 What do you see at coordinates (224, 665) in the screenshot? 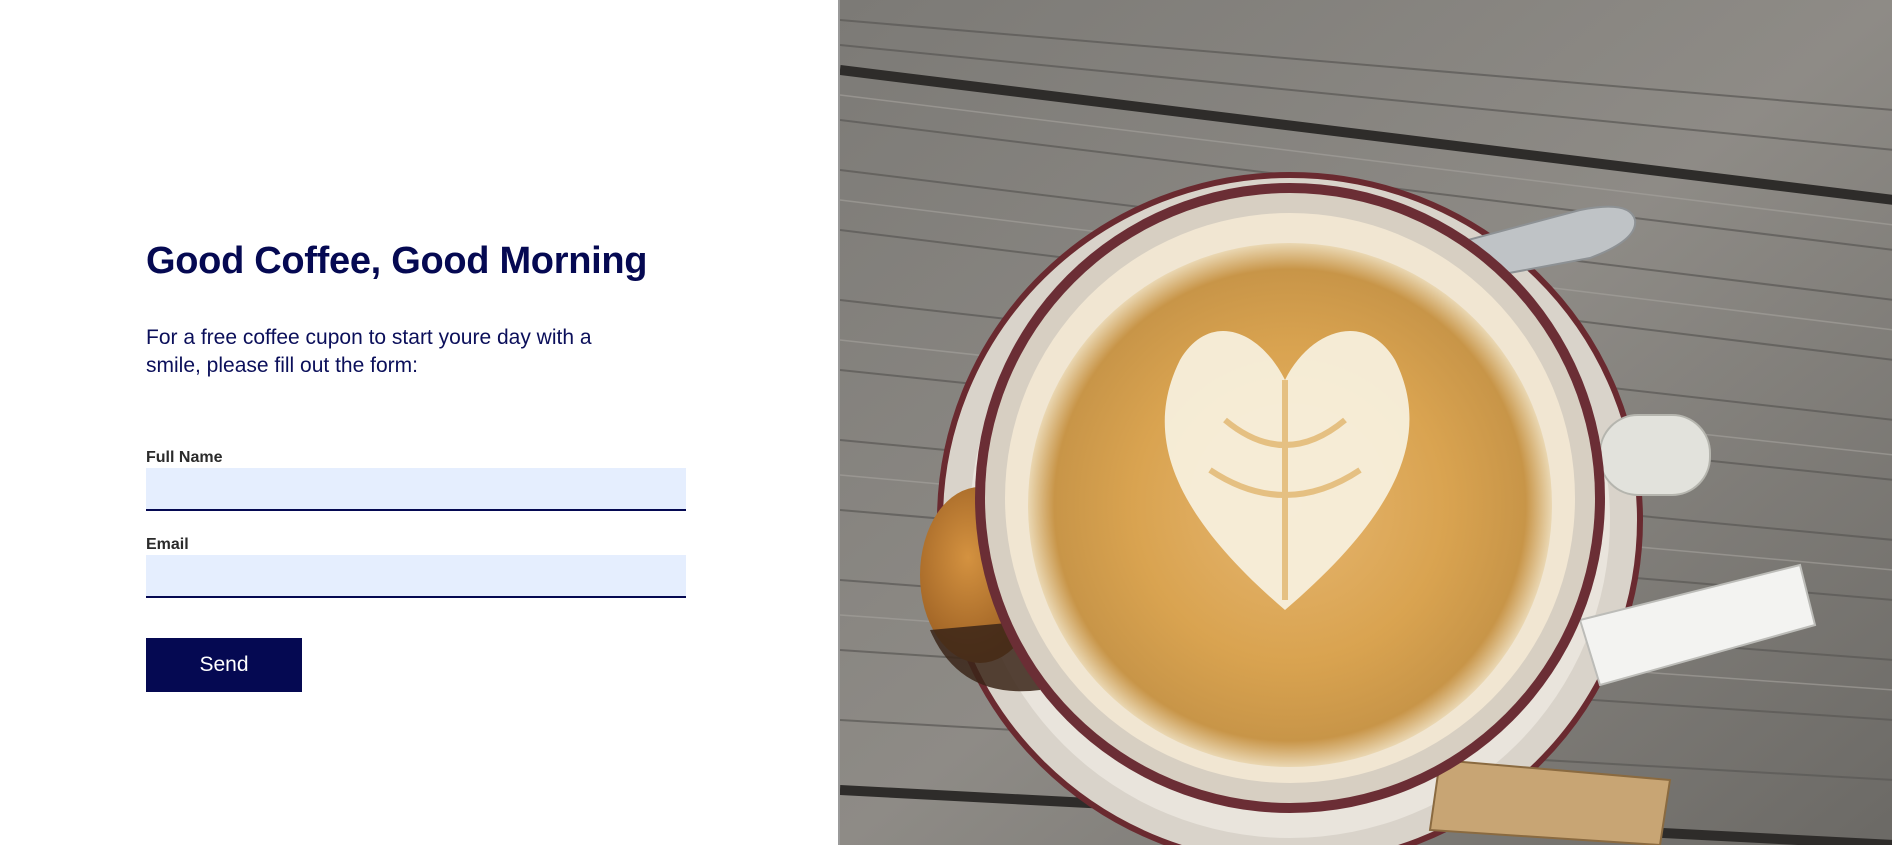
I see `send-button: Send` at bounding box center [224, 665].